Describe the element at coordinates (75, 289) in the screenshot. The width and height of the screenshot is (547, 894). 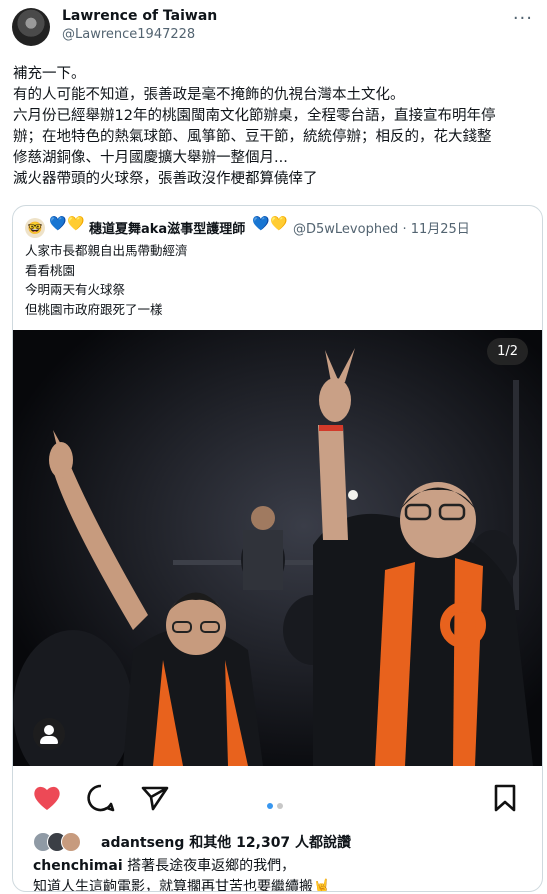
I see `quote-line: 今明兩天有火球祭` at that location.